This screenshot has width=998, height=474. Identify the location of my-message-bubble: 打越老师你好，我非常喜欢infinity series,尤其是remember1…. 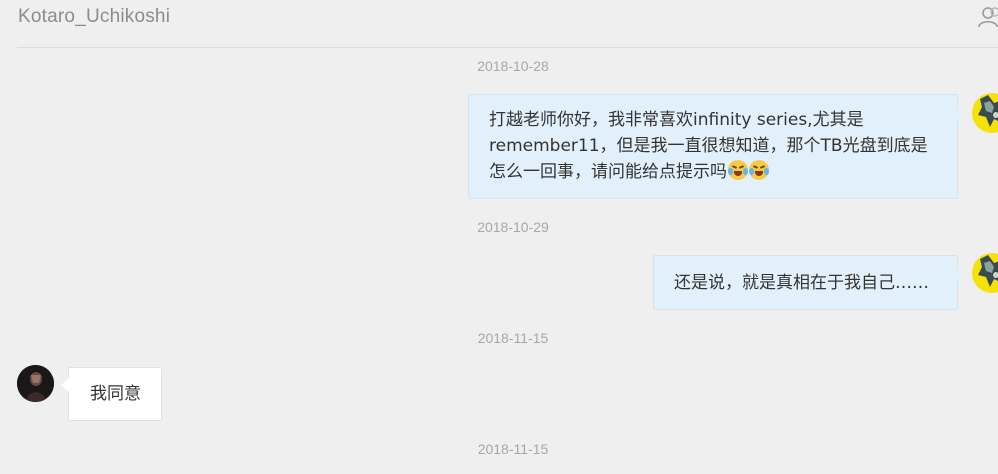
(713, 146).